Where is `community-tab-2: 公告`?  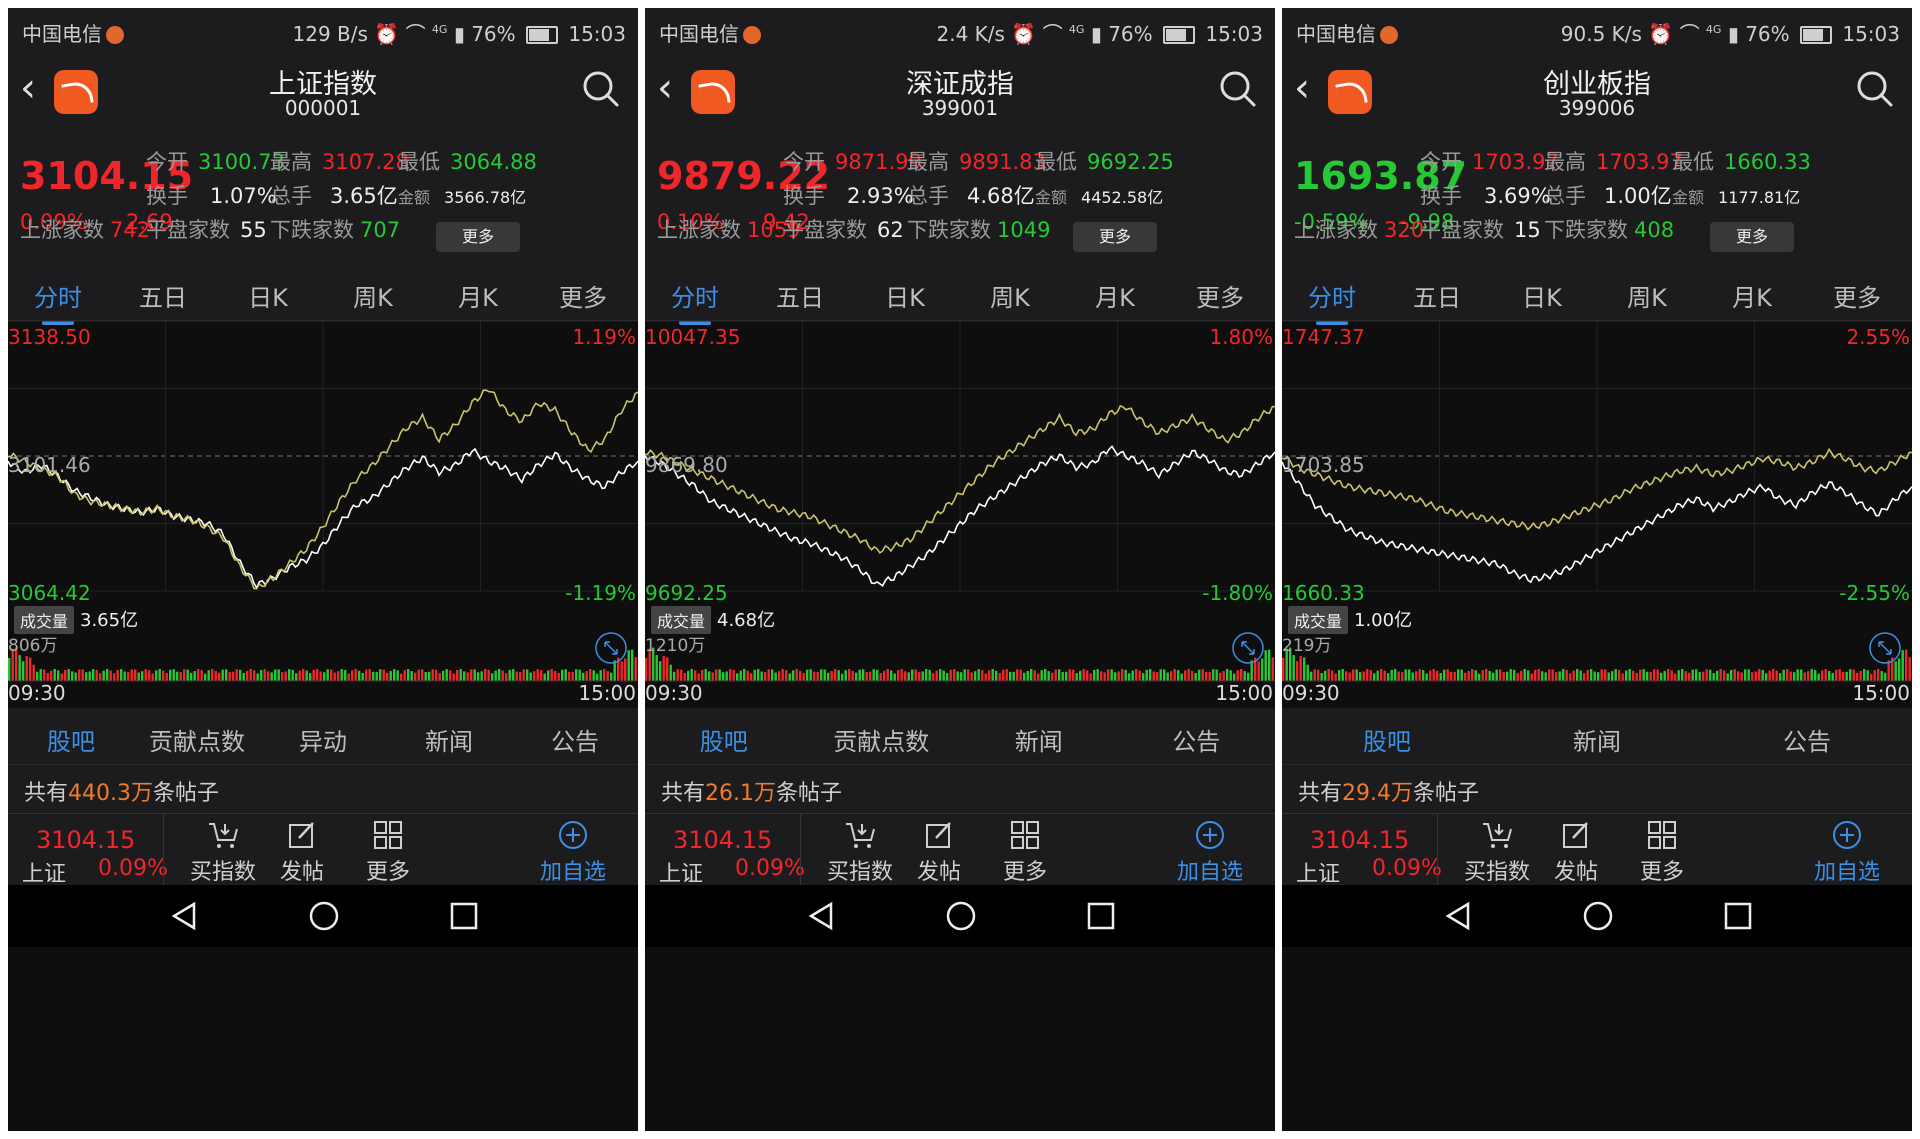 community-tab-2: 公告 is located at coordinates (1807, 739).